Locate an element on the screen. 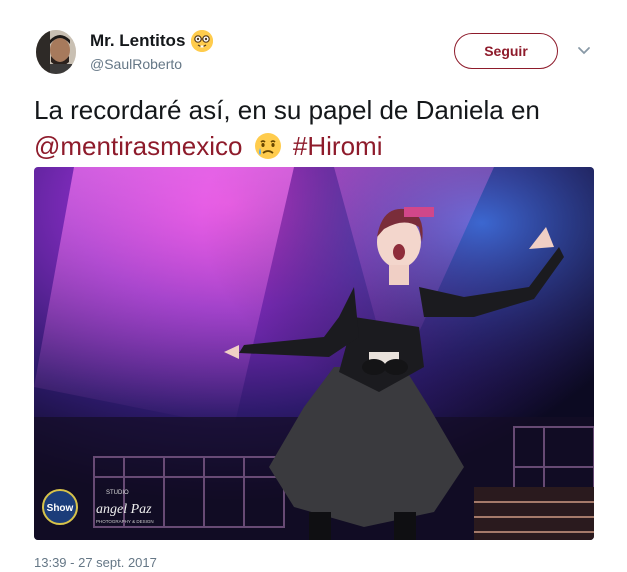 This screenshot has height=572, width=627. mention-link: @mentirasmexico is located at coordinates (138, 146).